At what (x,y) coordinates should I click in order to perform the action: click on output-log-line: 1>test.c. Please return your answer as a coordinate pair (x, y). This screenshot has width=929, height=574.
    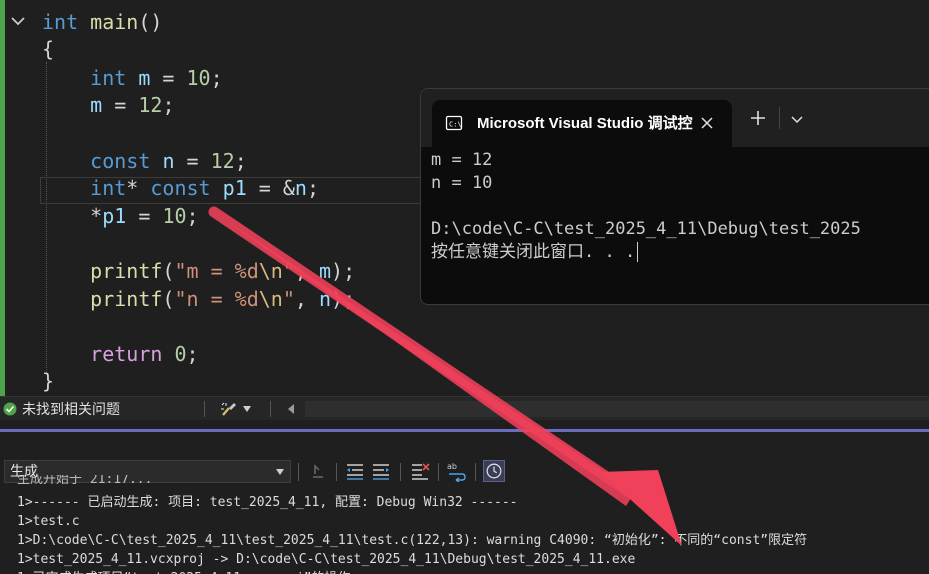
    Looking at the image, I should click on (48, 521).